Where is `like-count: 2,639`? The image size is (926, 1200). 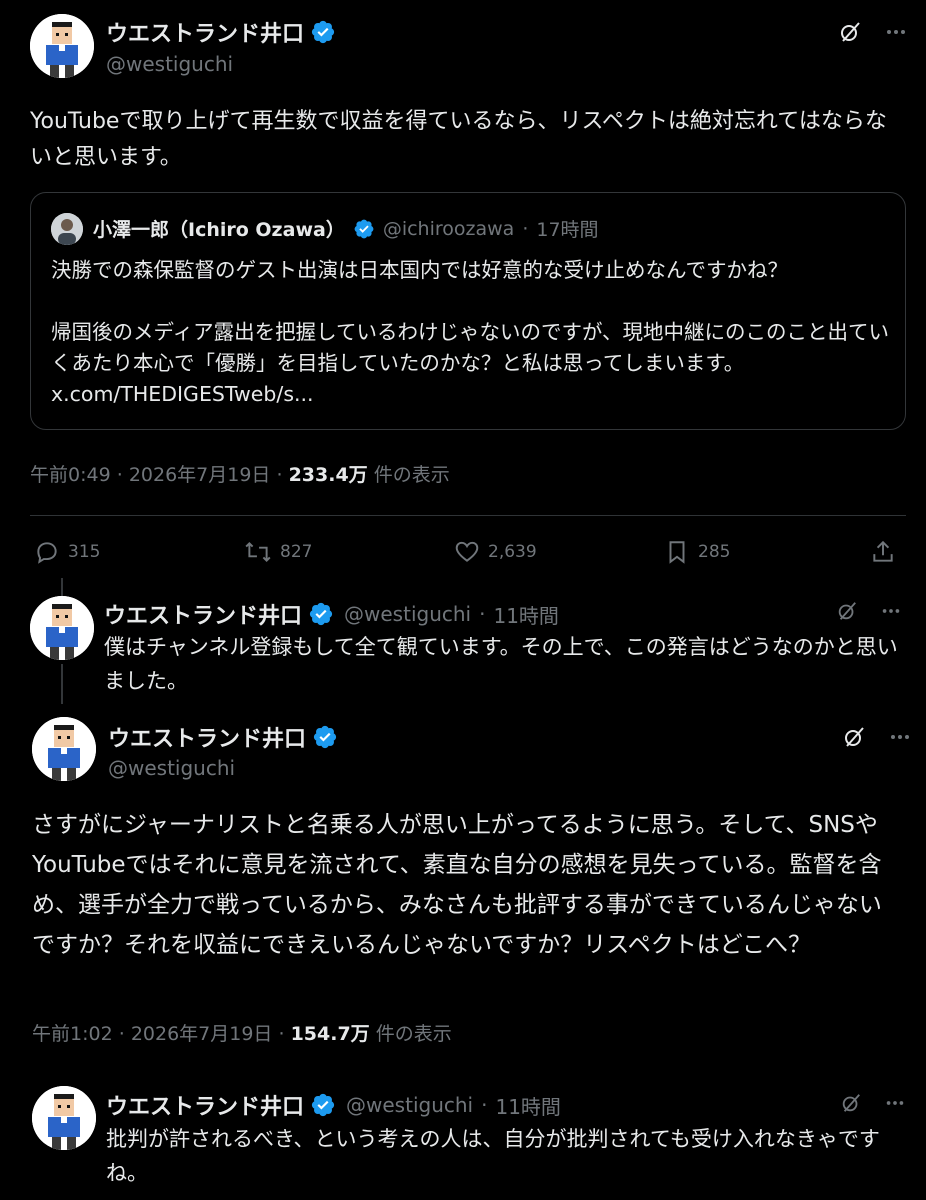
like-count: 2,639 is located at coordinates (512, 552).